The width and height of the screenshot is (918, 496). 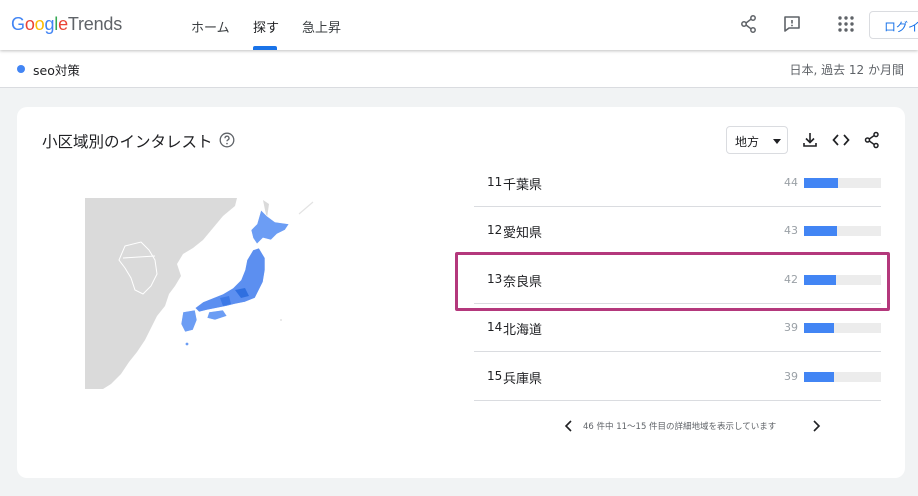 I want to click on region-name: 愛知県, so click(x=522, y=231).